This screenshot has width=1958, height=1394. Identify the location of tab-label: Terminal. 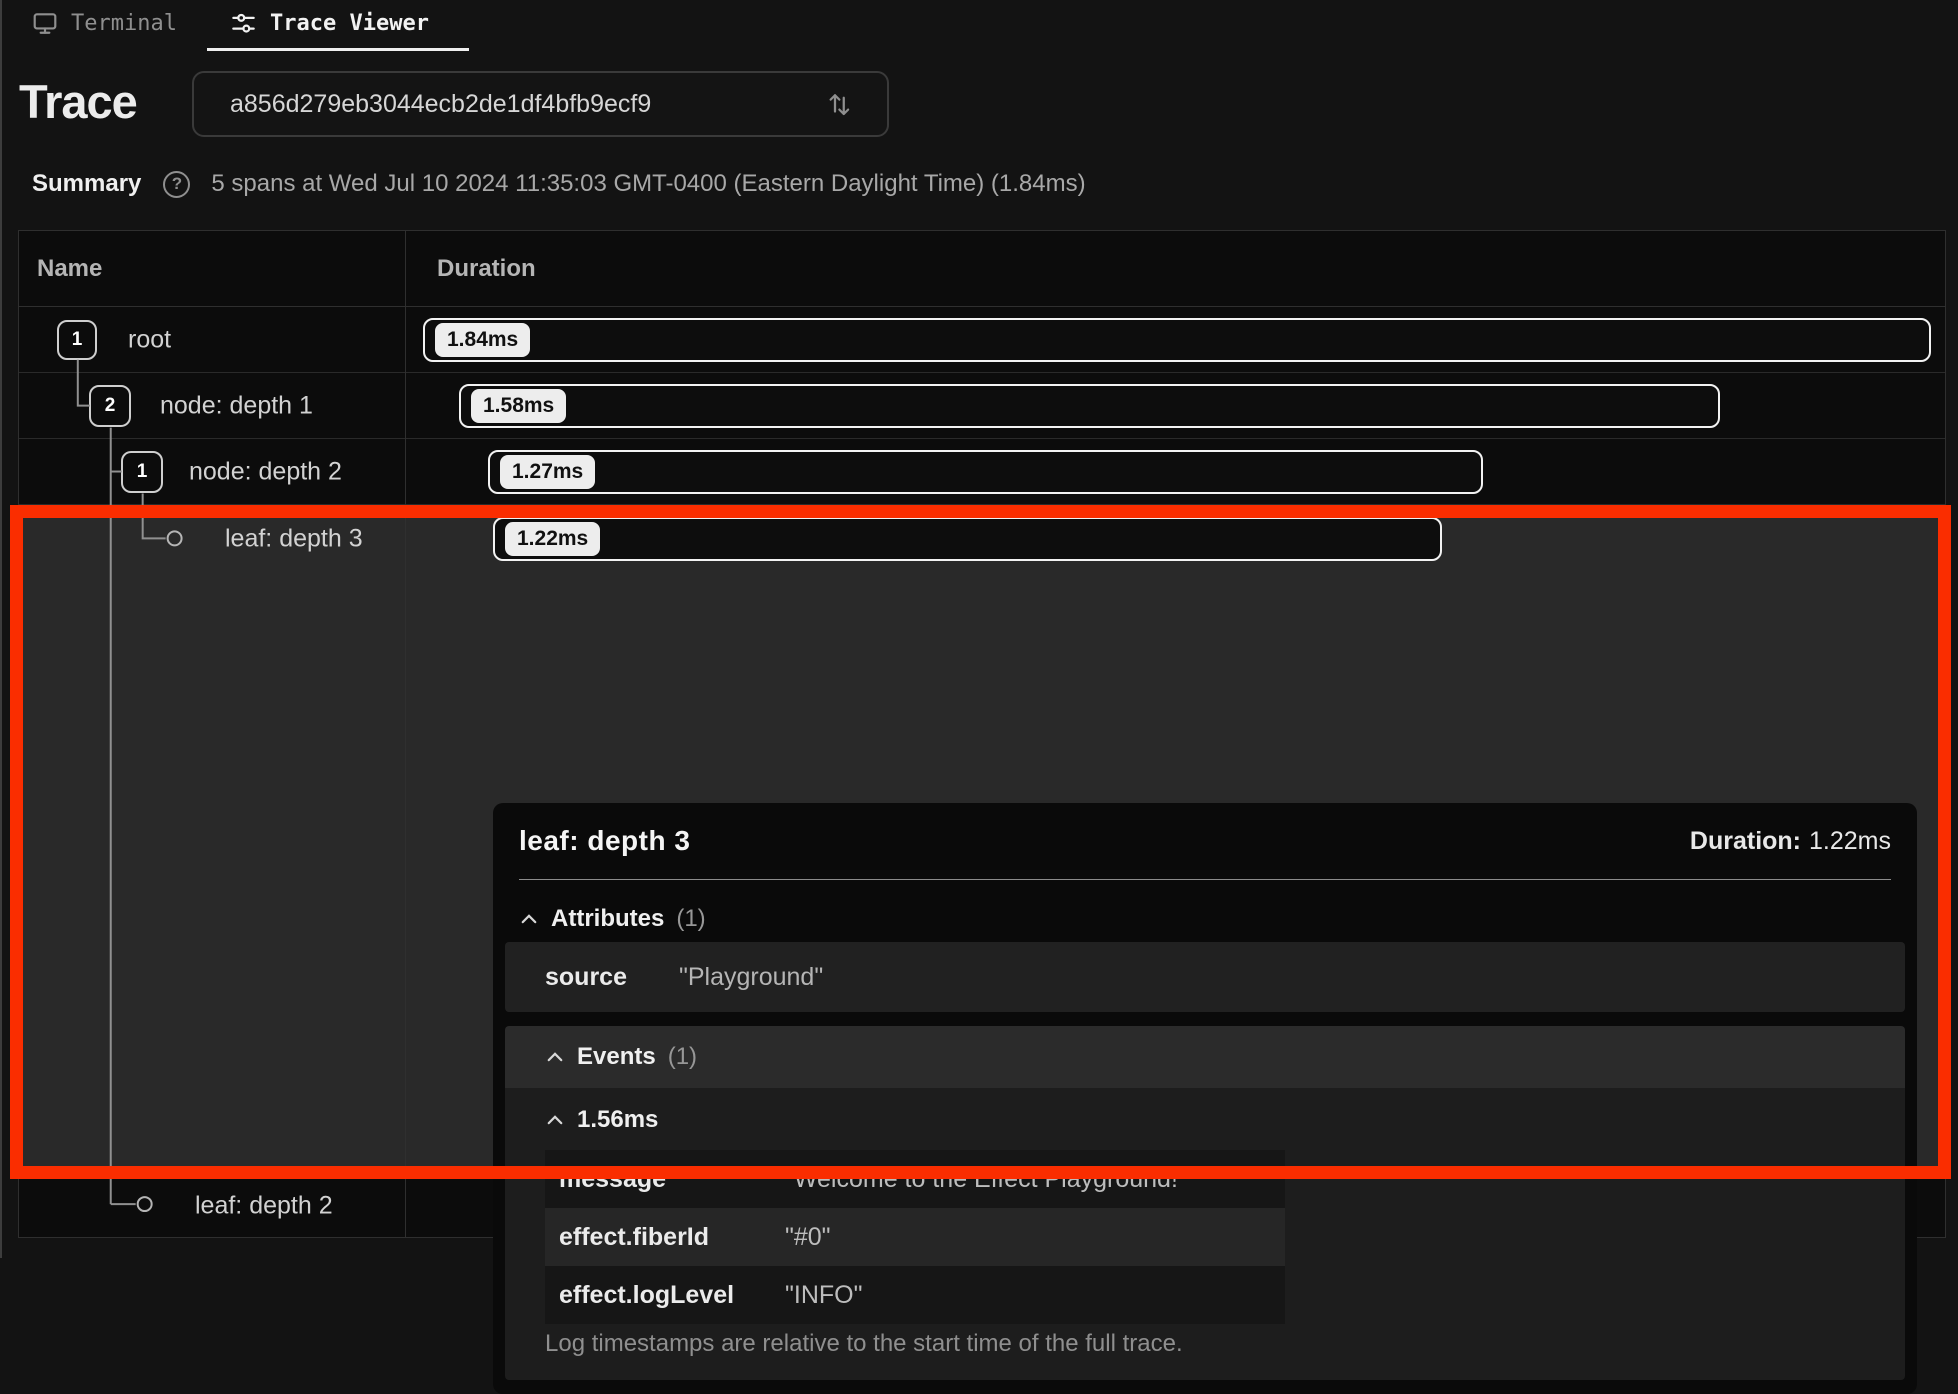
(124, 23).